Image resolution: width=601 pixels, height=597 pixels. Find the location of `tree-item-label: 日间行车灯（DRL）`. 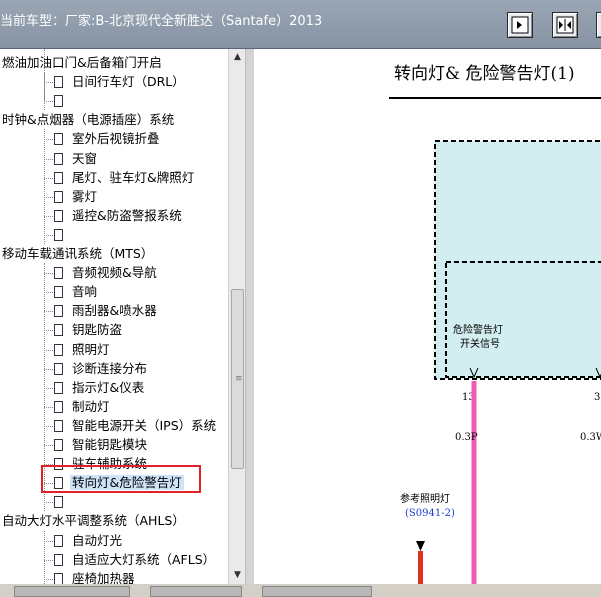

tree-item-label: 日间行车灯（DRL） is located at coordinates (128, 82).